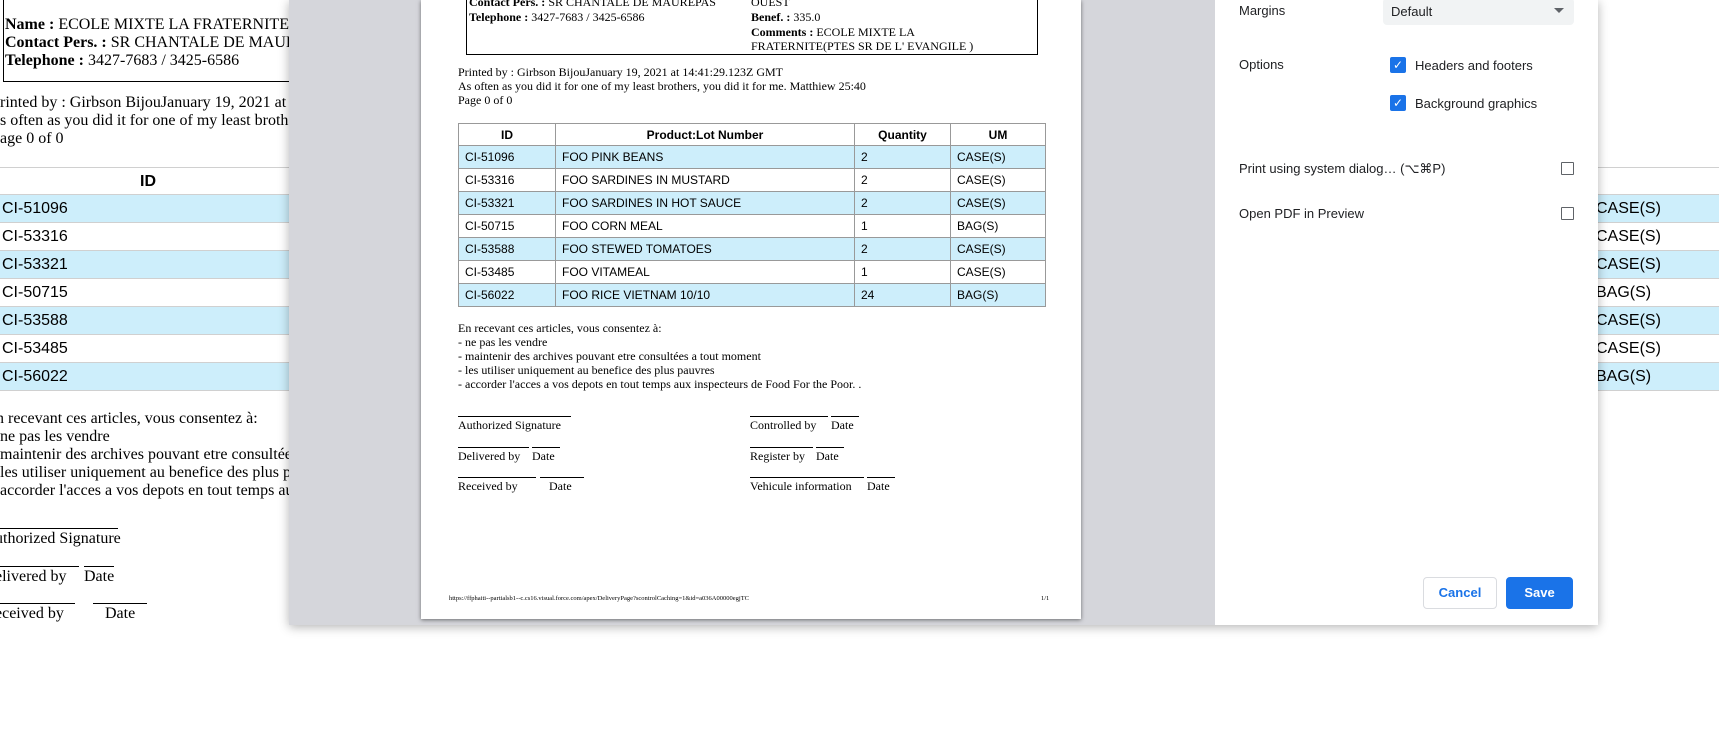 This screenshot has width=1719, height=745. What do you see at coordinates (1342, 169) in the screenshot?
I see `system-dialog-link: Print using system dialog… (⌥⌘P)` at bounding box center [1342, 169].